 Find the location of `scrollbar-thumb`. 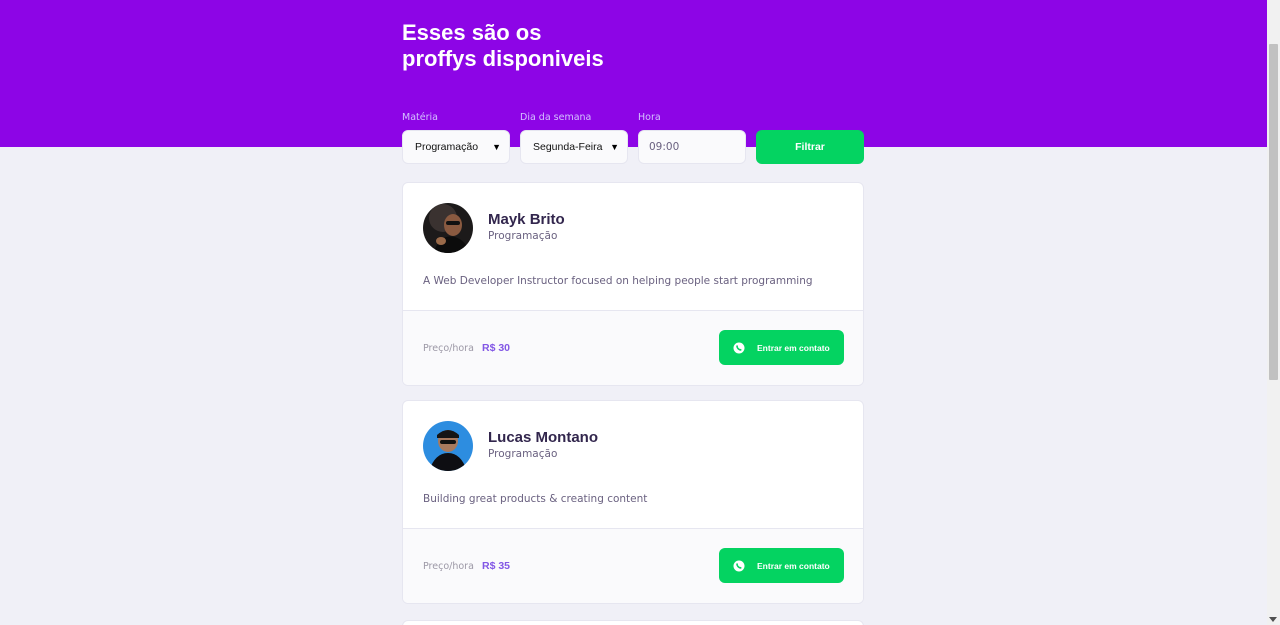

scrollbar-thumb is located at coordinates (1273, 212).